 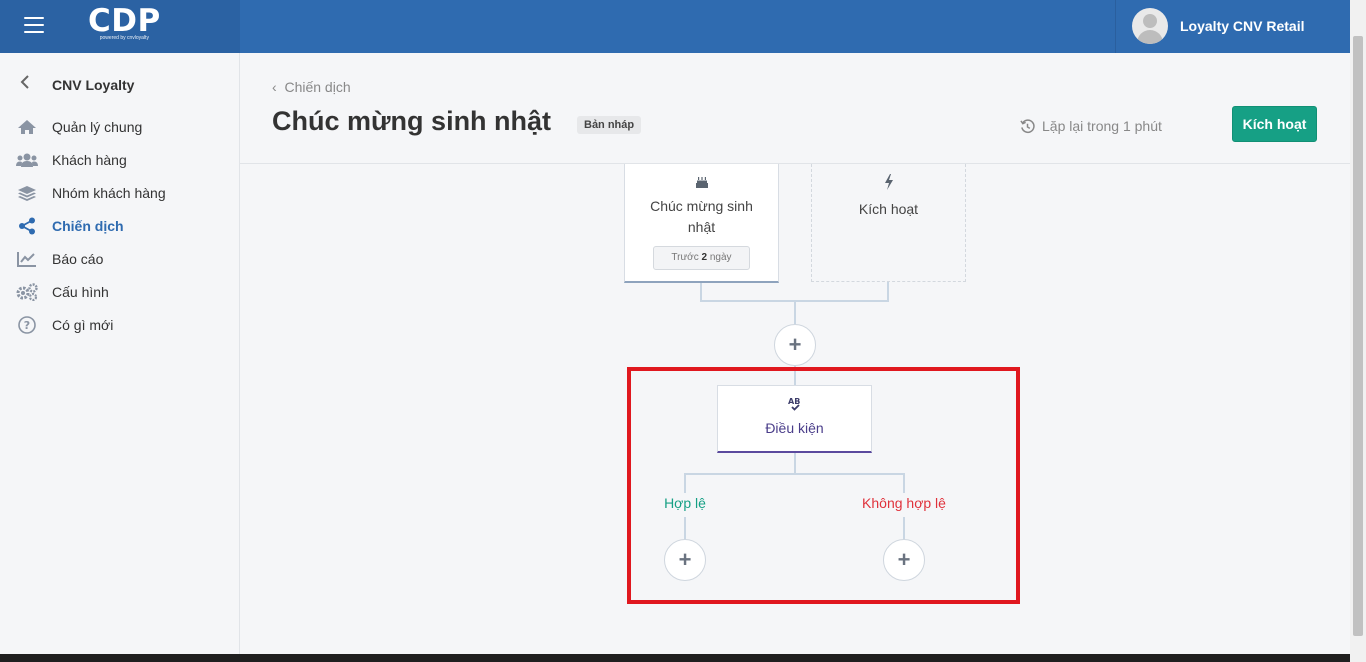 I want to click on share-icon, so click(x=27, y=226).